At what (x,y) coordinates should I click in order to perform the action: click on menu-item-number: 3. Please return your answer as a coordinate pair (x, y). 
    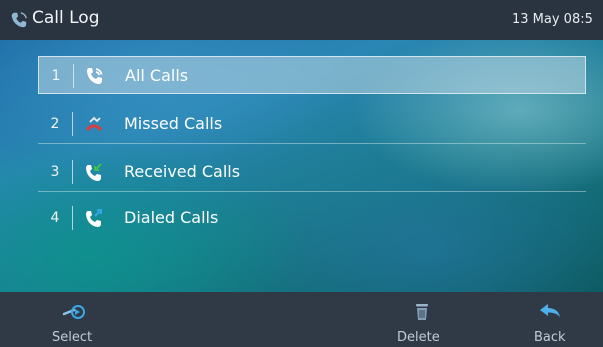
    Looking at the image, I should click on (55, 172).